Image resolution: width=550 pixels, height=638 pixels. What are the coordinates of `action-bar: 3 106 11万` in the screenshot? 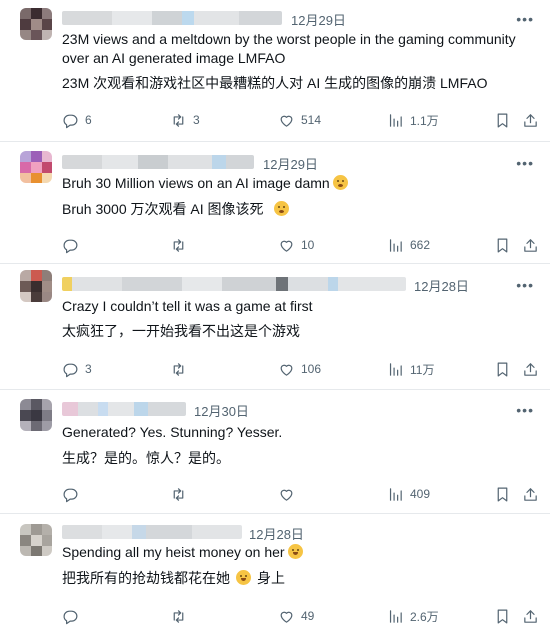 It's located at (302, 369).